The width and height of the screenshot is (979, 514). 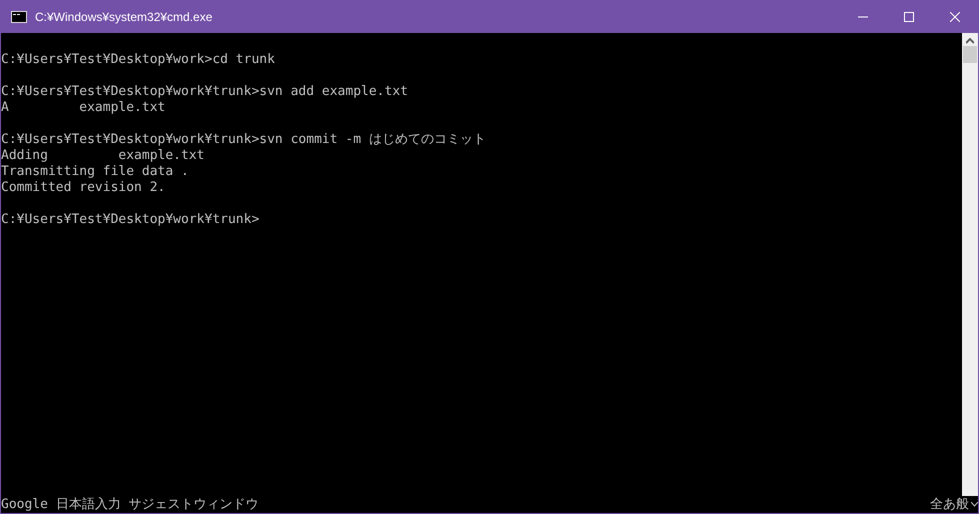 What do you see at coordinates (83, 188) in the screenshot?
I see `console-line: Committed revision 2.` at bounding box center [83, 188].